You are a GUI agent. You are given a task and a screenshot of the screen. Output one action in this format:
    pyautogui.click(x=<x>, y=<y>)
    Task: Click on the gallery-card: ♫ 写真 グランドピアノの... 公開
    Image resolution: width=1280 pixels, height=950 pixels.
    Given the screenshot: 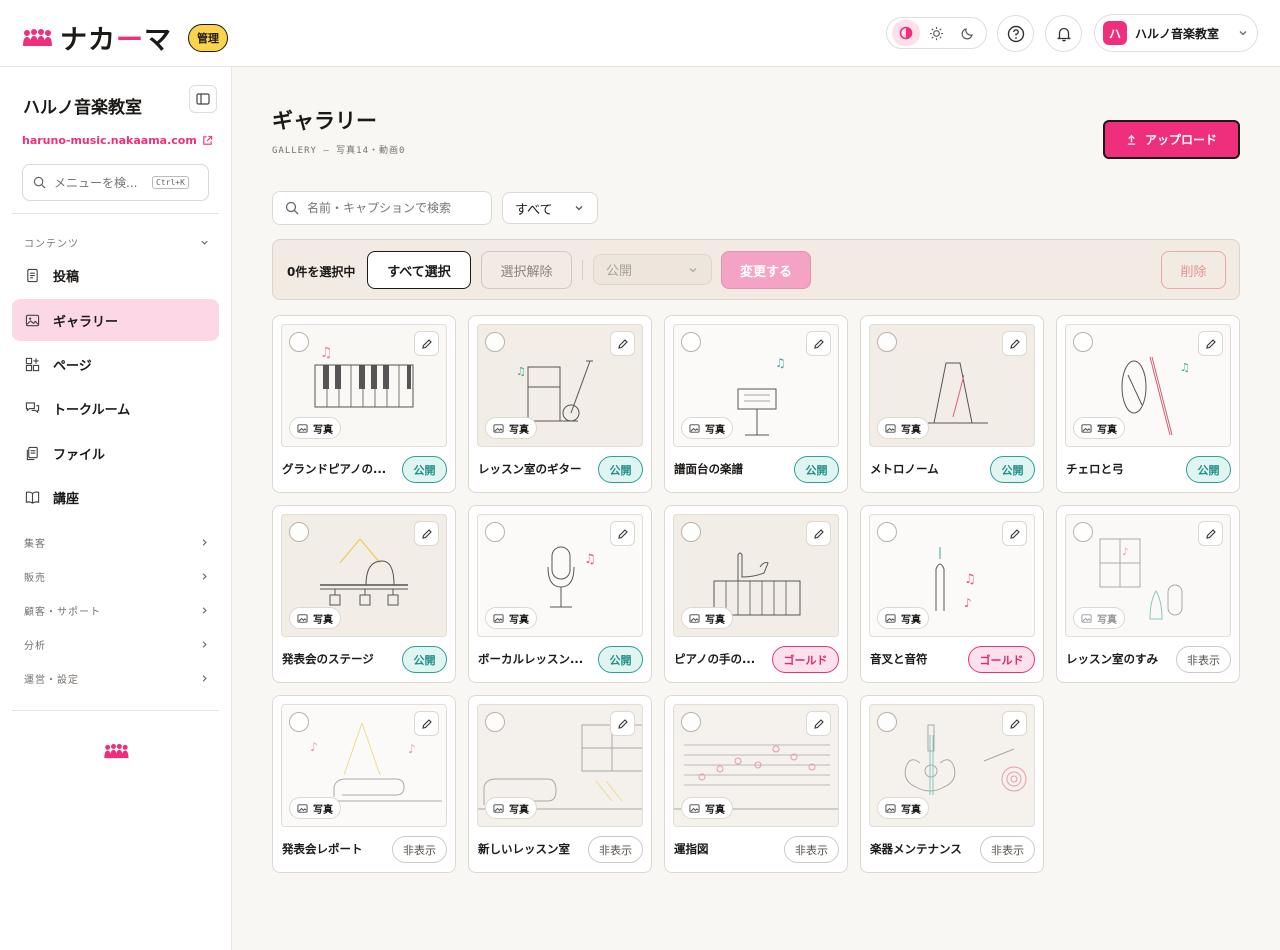 What is the action you would take?
    pyautogui.click(x=364, y=404)
    